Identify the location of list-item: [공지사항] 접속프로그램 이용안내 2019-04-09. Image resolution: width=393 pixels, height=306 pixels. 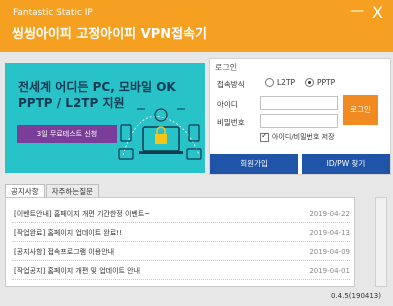
(180, 252).